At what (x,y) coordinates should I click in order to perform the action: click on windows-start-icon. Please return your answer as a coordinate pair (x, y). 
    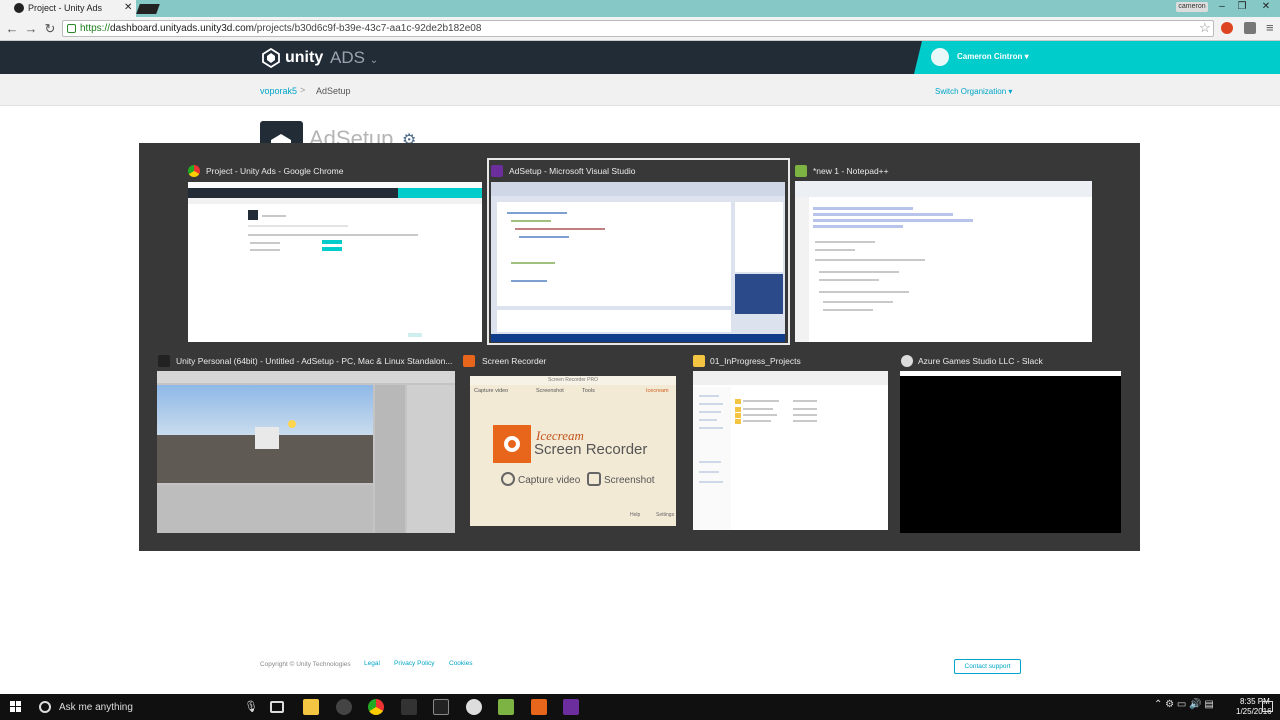
    Looking at the image, I should click on (16, 707).